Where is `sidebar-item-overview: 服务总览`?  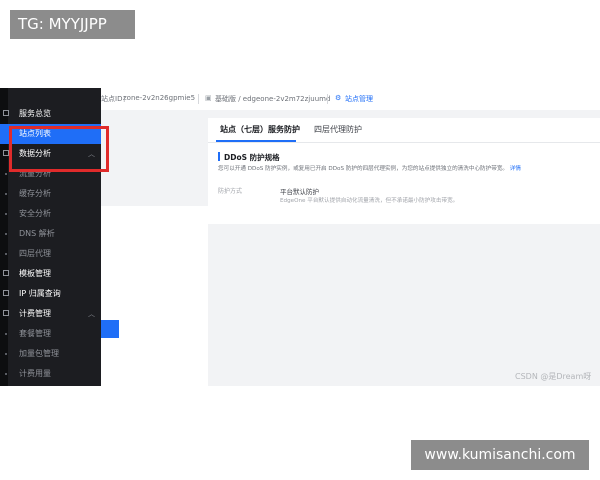
sidebar-item-overview: 服务总览 is located at coordinates (50, 114).